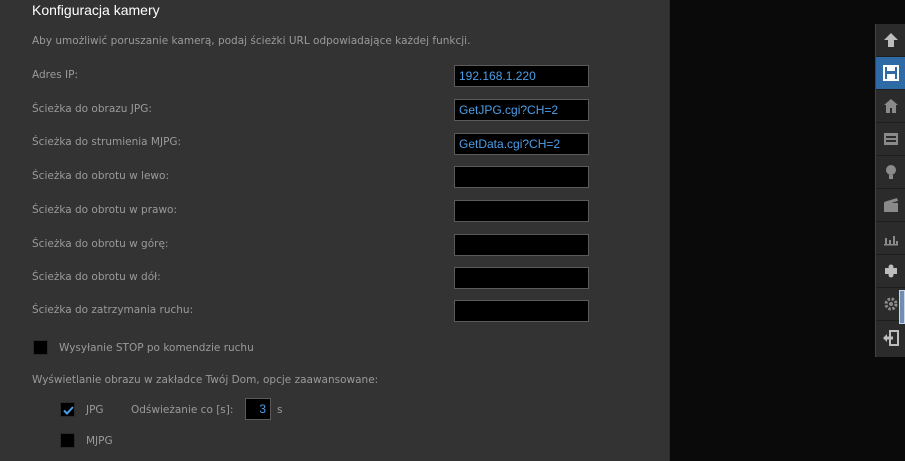 Image resolution: width=905 pixels, height=461 pixels. I want to click on home-icon, so click(891, 106).